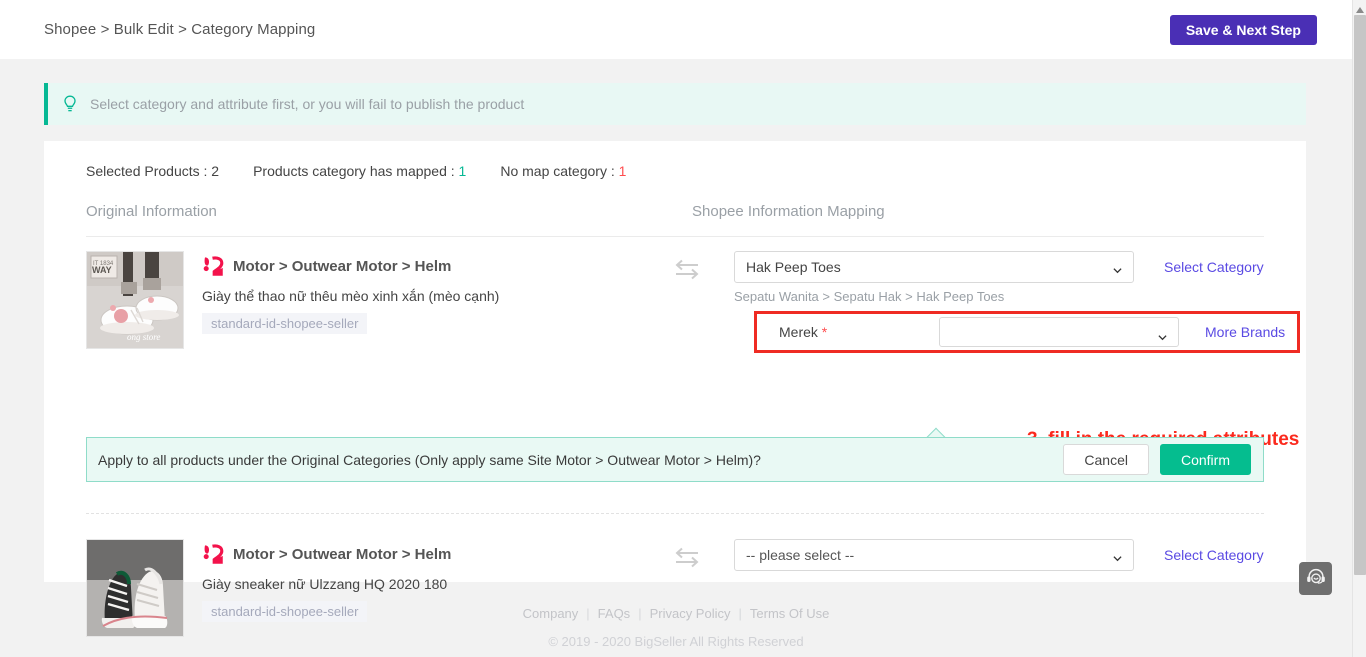  Describe the element at coordinates (215, 171) in the screenshot. I see `selected-products-value: 2` at that location.